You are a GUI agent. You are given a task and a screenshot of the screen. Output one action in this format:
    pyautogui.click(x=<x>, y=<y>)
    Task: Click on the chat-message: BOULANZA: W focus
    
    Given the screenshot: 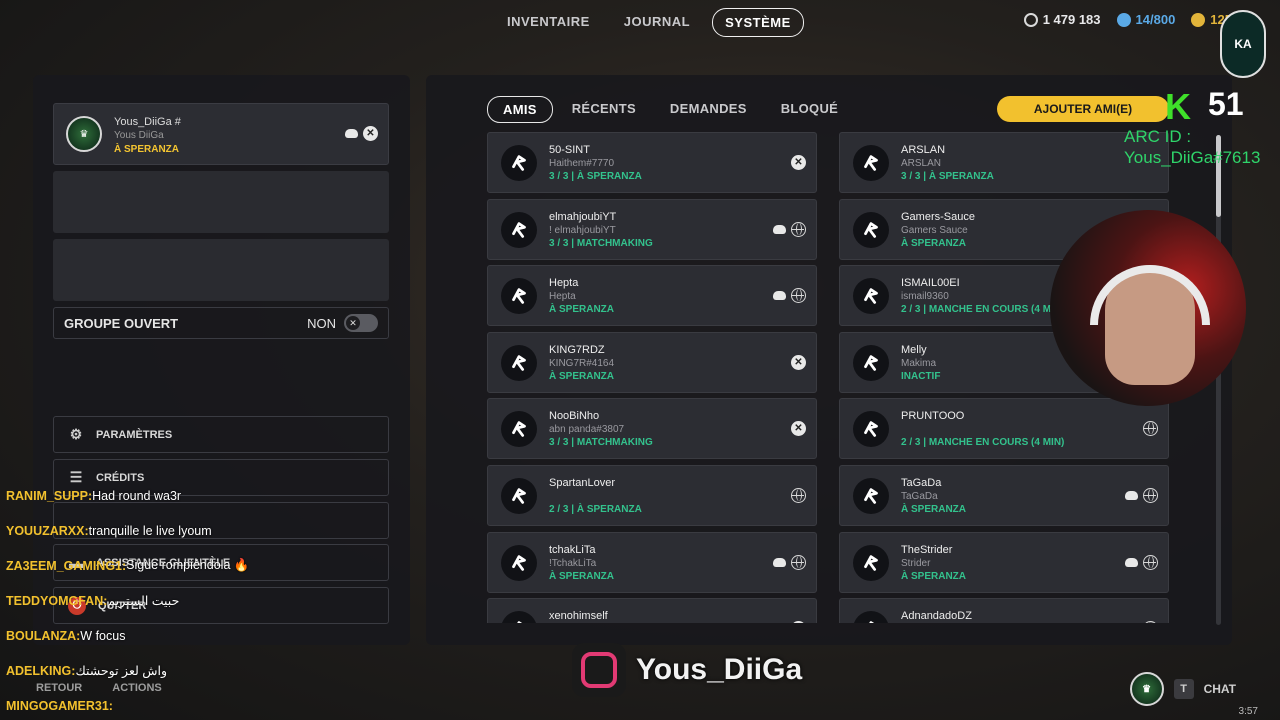 What is the action you would take?
    pyautogui.click(x=127, y=635)
    